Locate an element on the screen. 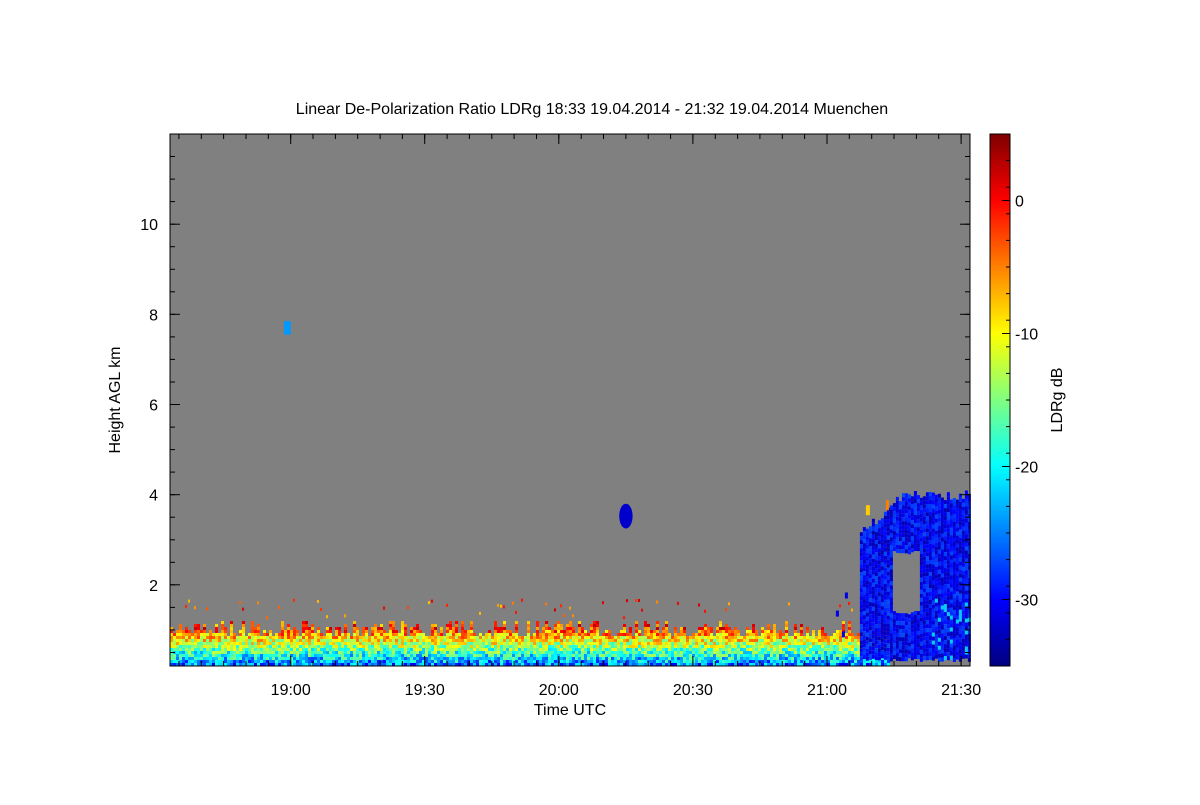 This screenshot has height=805, width=1200. y-tick-label: 2 is located at coordinates (153, 586).